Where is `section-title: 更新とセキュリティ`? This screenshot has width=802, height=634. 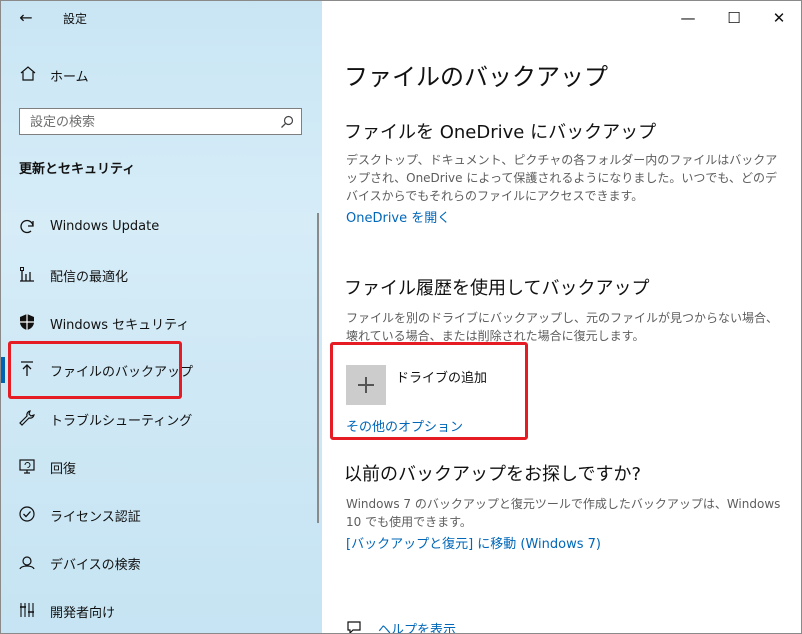
section-title: 更新とセキュリティ is located at coordinates (77, 169).